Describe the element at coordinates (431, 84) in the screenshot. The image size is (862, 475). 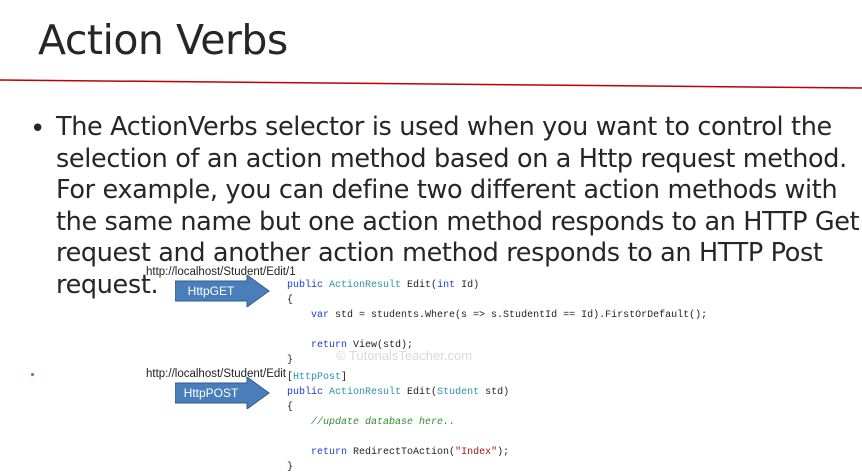
I see `title-underline` at that location.